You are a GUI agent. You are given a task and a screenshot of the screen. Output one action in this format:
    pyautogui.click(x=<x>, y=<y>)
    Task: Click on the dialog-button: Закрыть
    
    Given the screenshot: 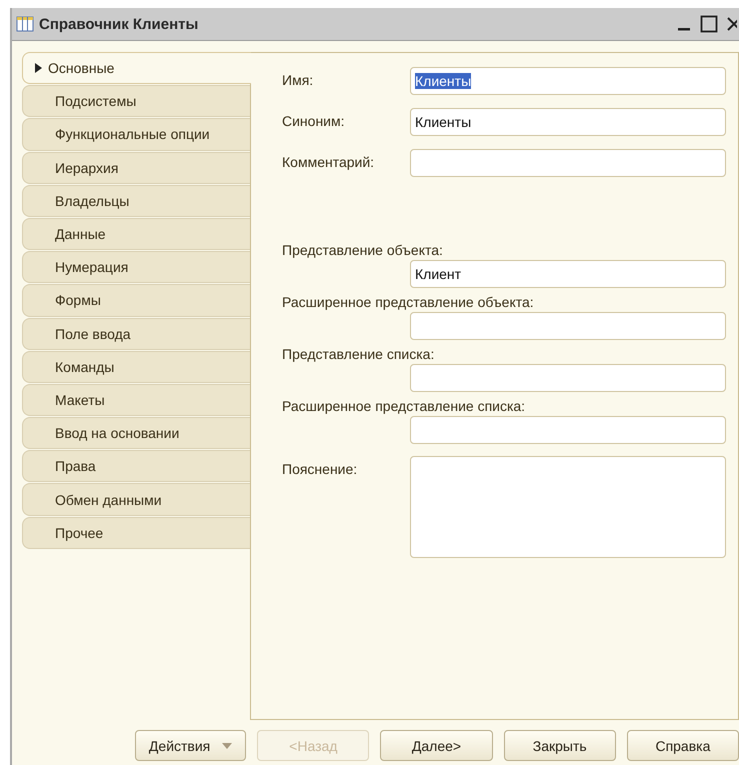 What is the action you would take?
    pyautogui.click(x=560, y=745)
    